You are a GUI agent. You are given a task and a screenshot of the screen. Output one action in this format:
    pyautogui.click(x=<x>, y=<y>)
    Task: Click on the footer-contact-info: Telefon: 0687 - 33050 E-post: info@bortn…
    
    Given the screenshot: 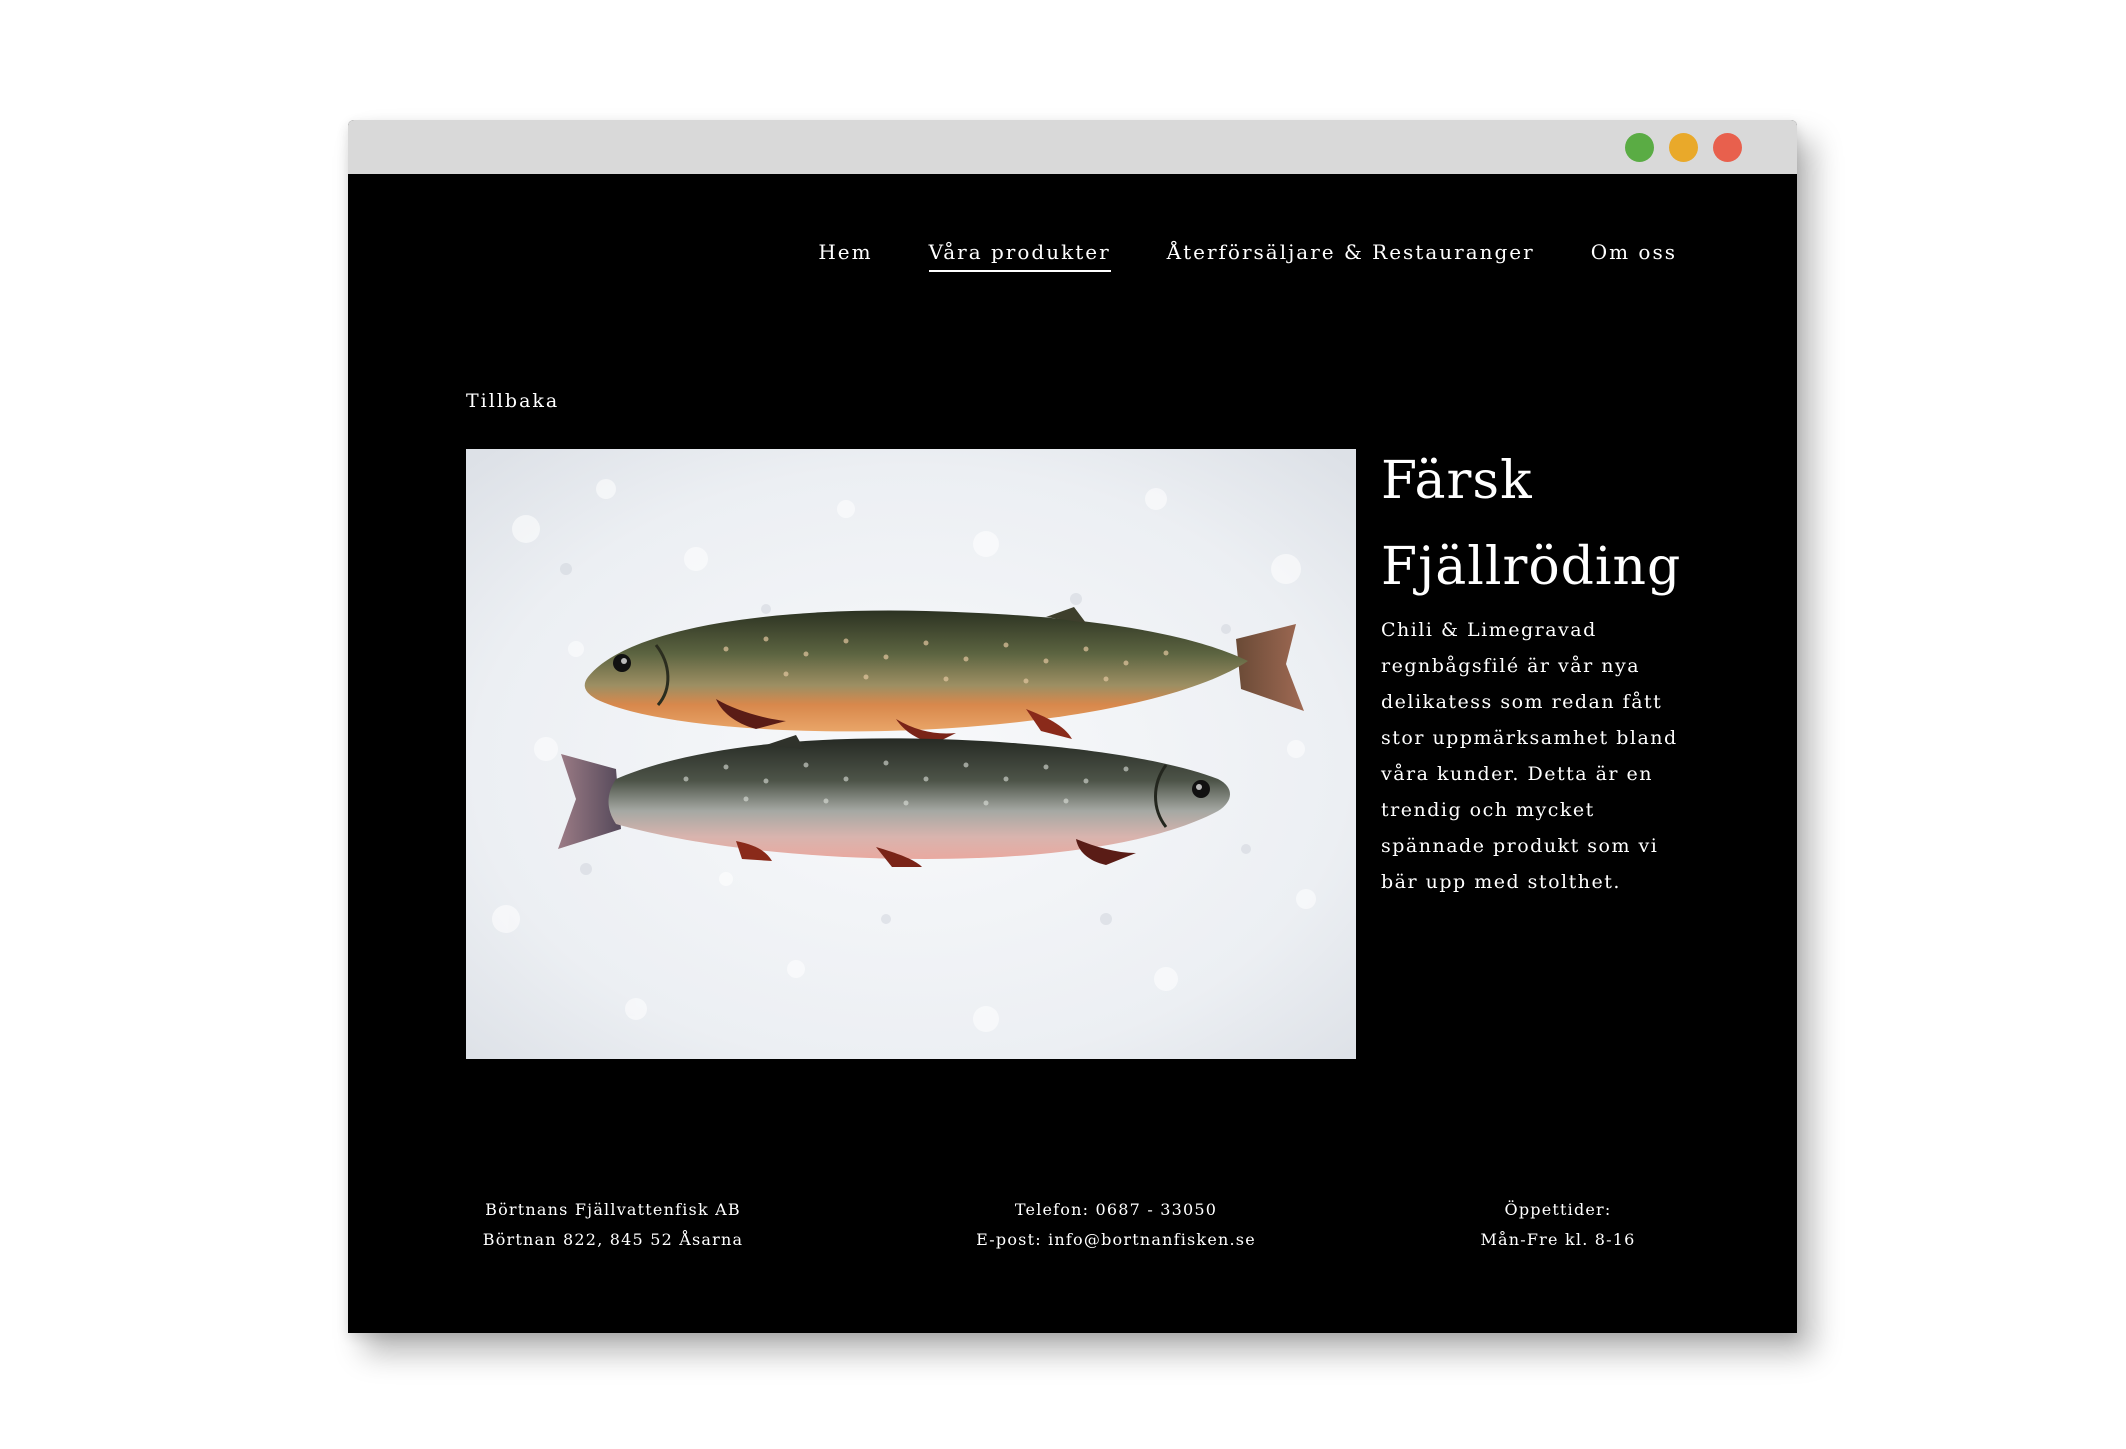 What is the action you would take?
    pyautogui.click(x=1116, y=1225)
    